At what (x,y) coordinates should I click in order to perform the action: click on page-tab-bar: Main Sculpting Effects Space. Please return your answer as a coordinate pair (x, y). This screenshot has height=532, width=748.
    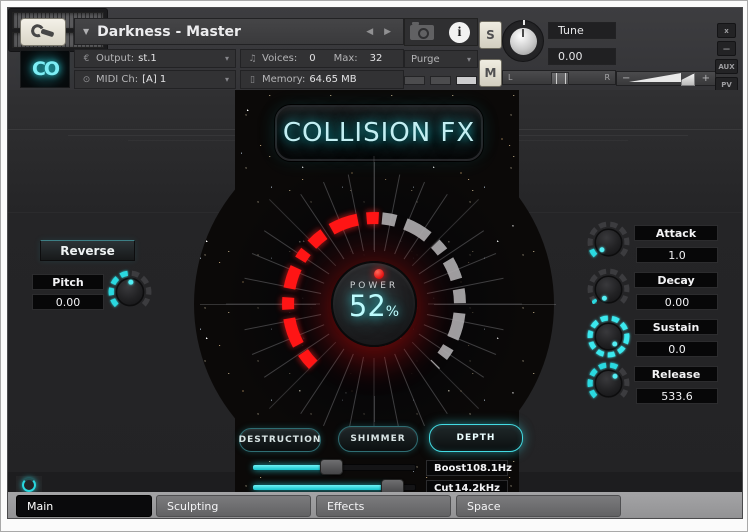
    Looking at the image, I should click on (375, 505).